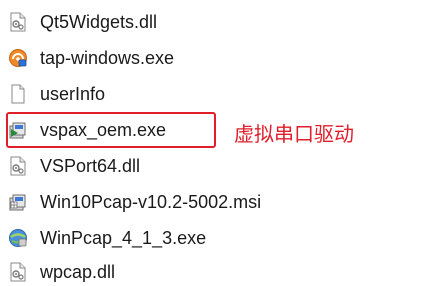 The image size is (443, 286). Describe the element at coordinates (221, 22) in the screenshot. I see `list-item: Qt5Widgets.dll` at that location.